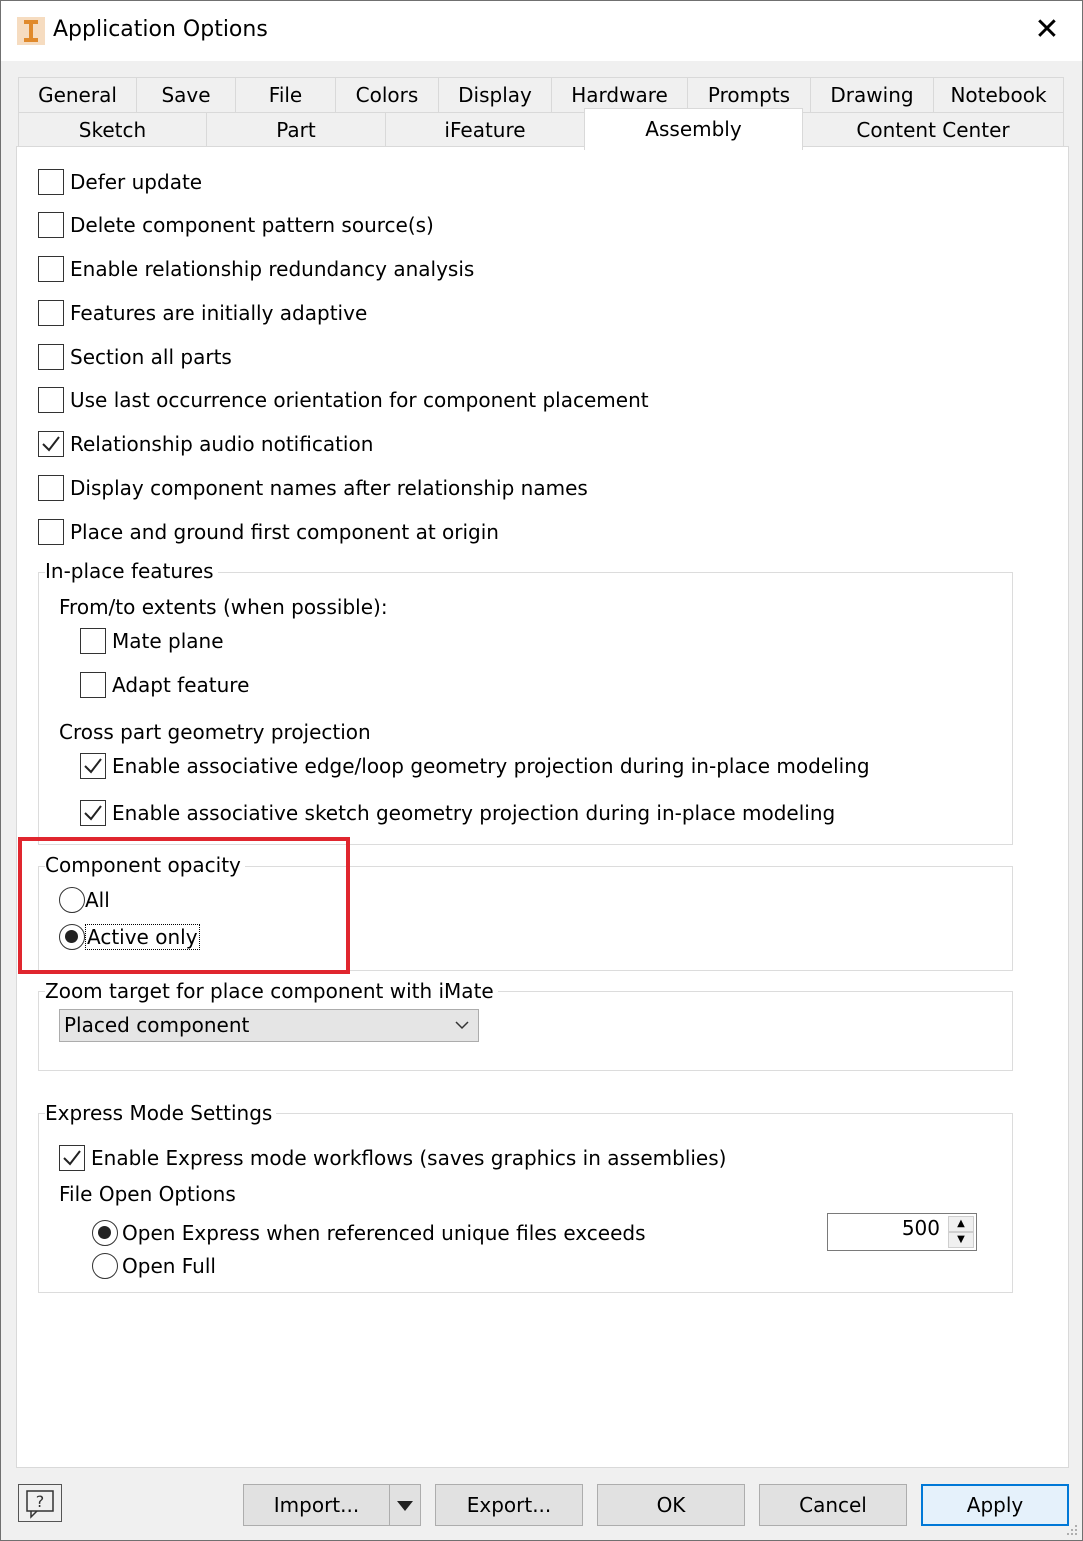 This screenshot has width=1083, height=1541. I want to click on title-bar: Application Options ✕, so click(541, 31).